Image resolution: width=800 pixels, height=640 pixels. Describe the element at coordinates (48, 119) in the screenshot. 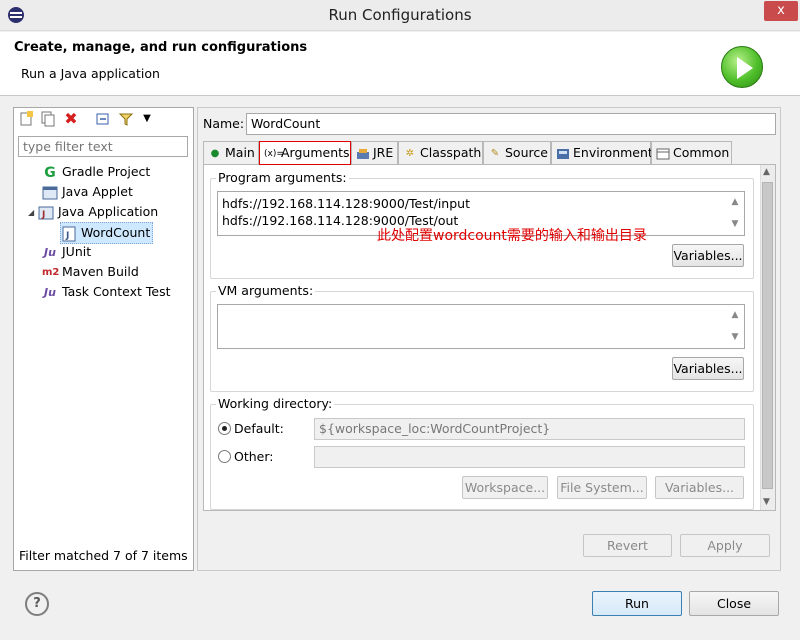

I see `duplicate-config-icon` at that location.